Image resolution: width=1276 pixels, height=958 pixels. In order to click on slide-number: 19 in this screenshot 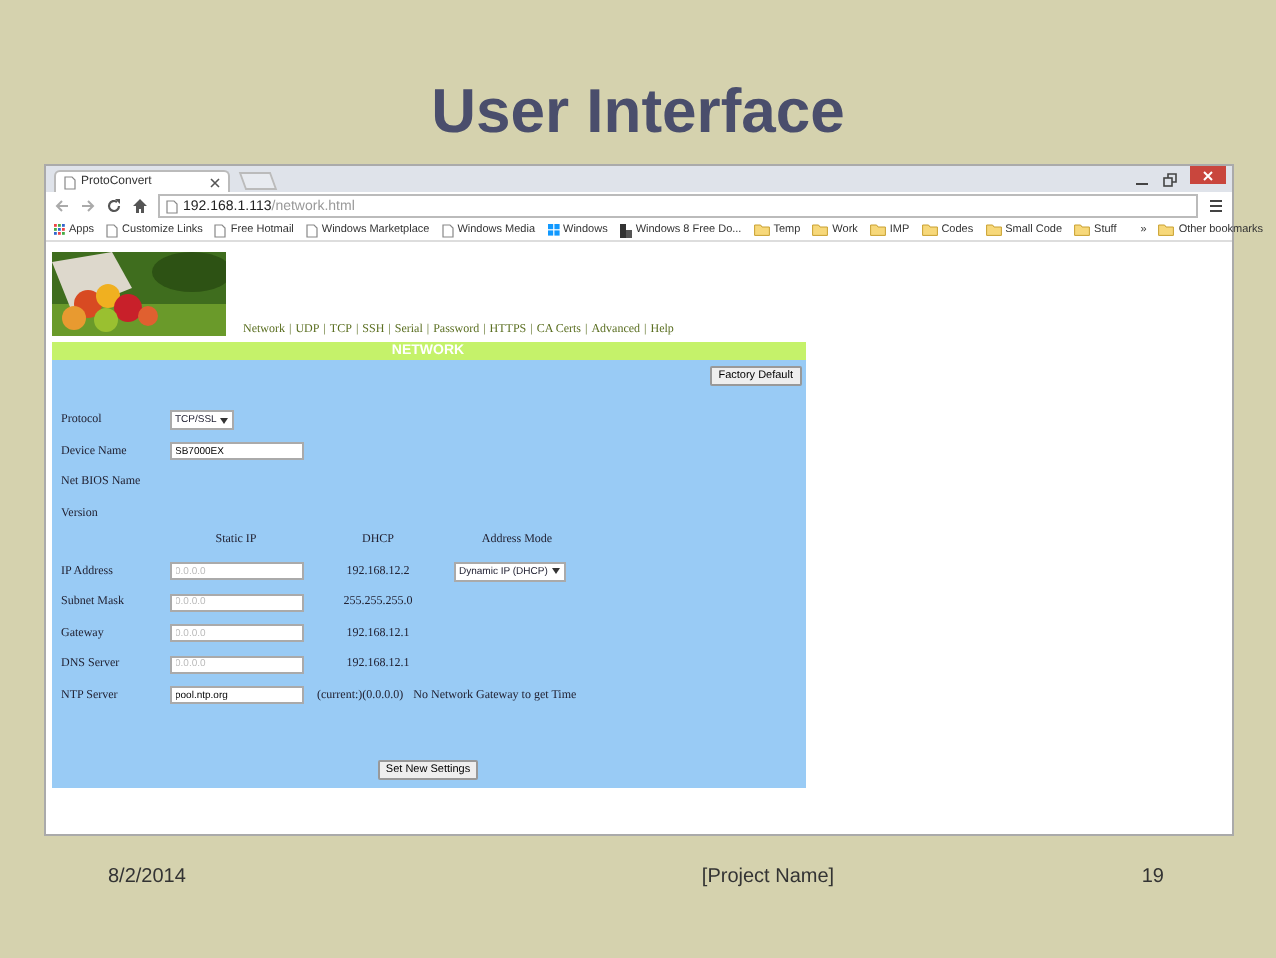, I will do `click(1152, 877)`.